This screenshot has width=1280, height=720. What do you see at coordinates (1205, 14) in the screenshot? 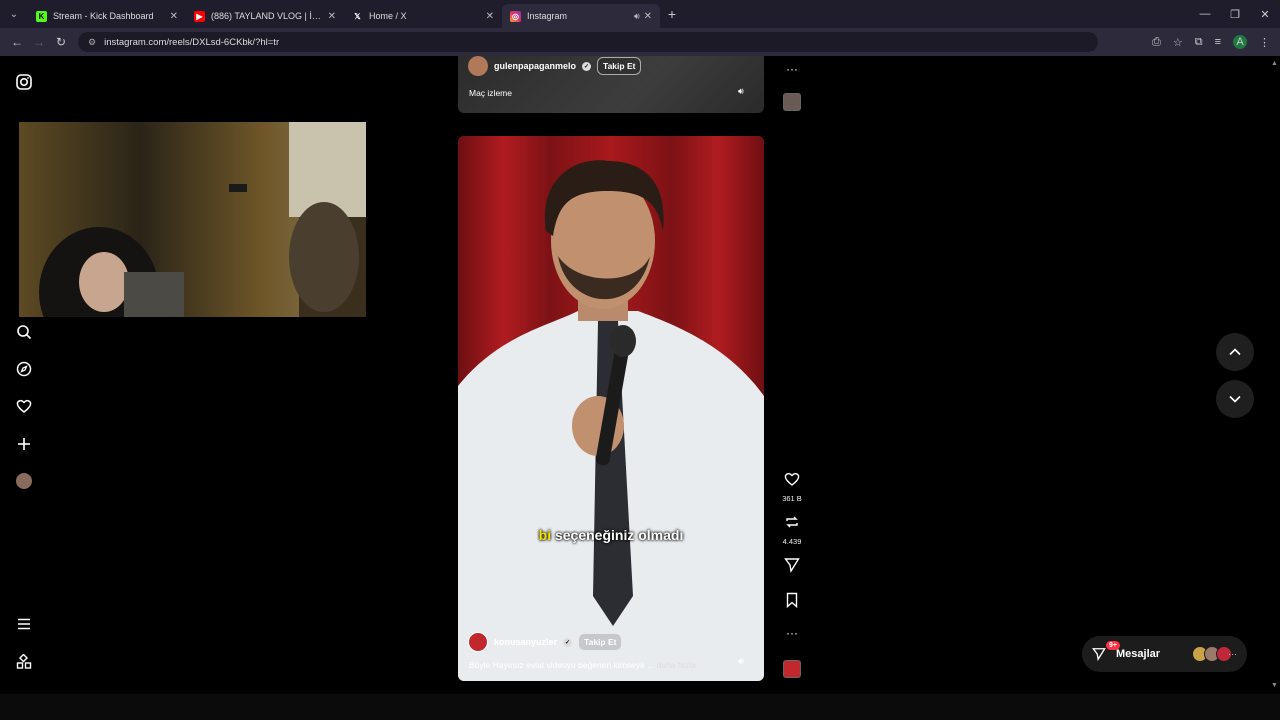
I see `minimize-icon: —` at bounding box center [1205, 14].